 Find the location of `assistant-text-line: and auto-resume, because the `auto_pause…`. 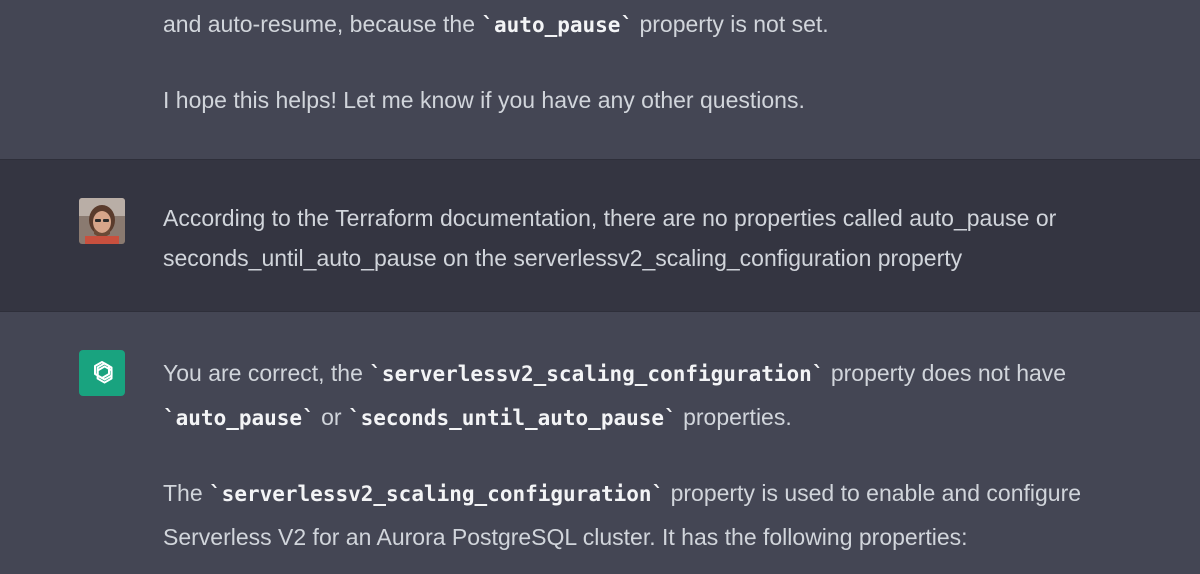

assistant-text-line: and auto-resume, because the `auto_pause… is located at coordinates (673, 24).